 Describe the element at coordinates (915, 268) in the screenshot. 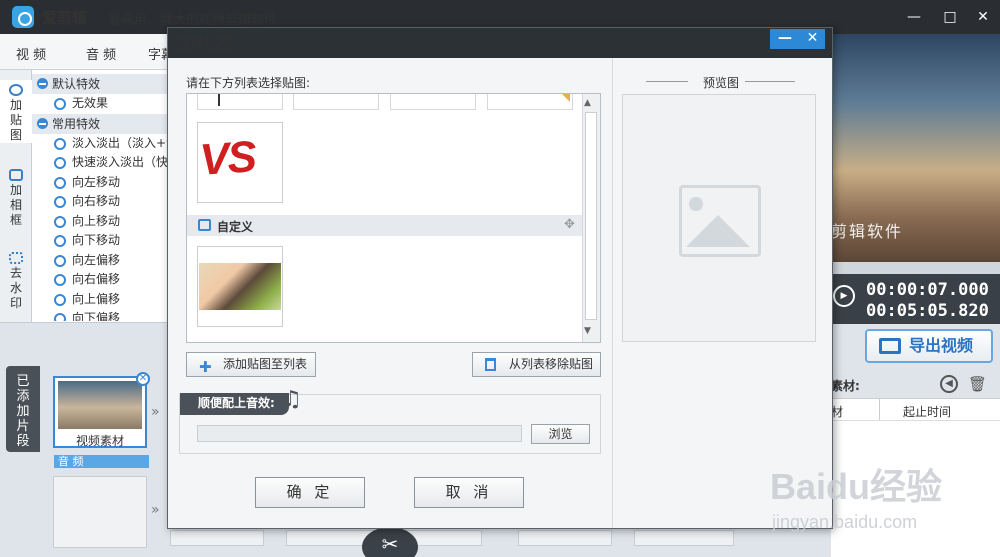

I see `seek-bar` at that location.